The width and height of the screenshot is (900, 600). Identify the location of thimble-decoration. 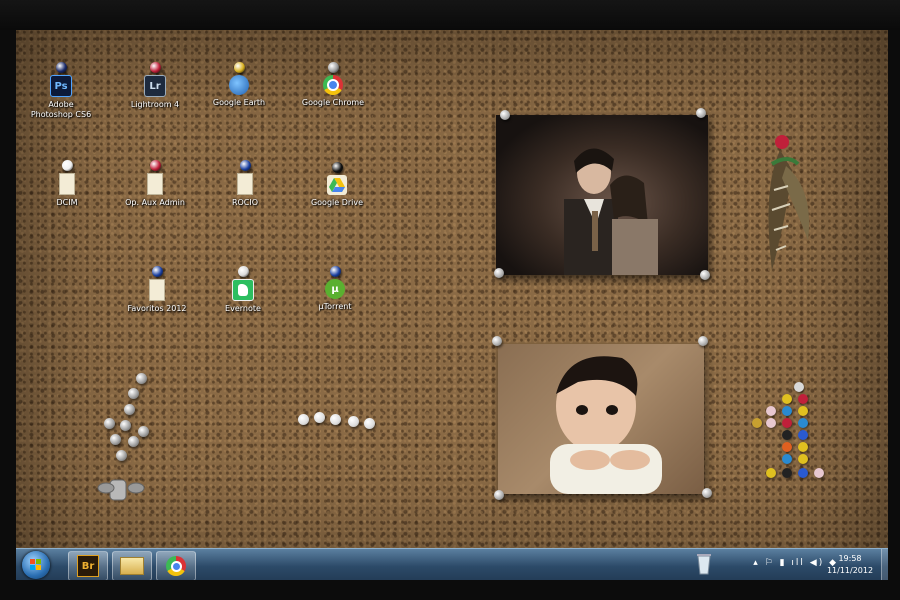
(121, 489).